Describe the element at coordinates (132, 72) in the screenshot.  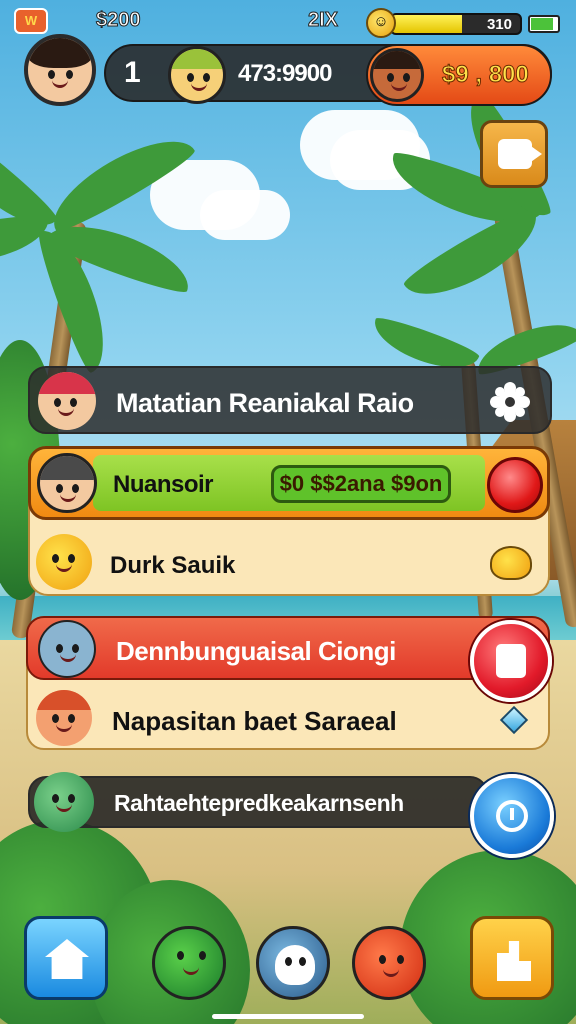
I see `rank-number: 1` at that location.